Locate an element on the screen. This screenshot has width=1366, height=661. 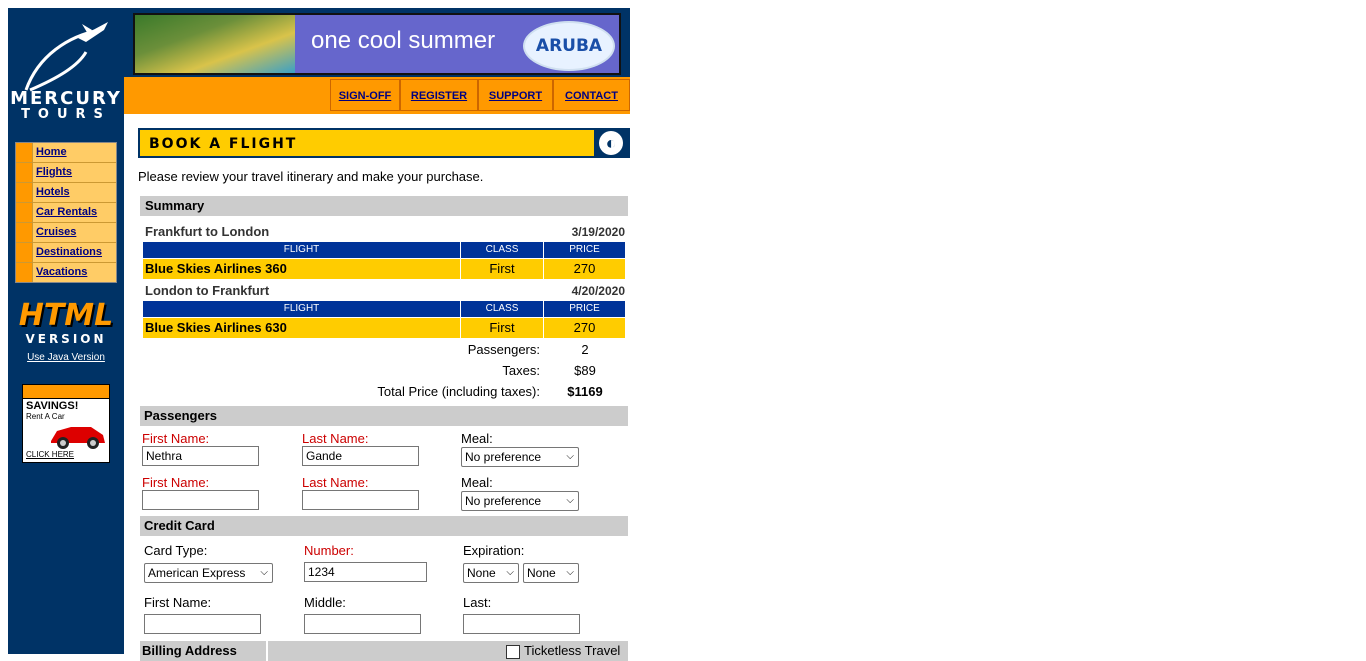
banner-text: one cool summer is located at coordinates (403, 40).